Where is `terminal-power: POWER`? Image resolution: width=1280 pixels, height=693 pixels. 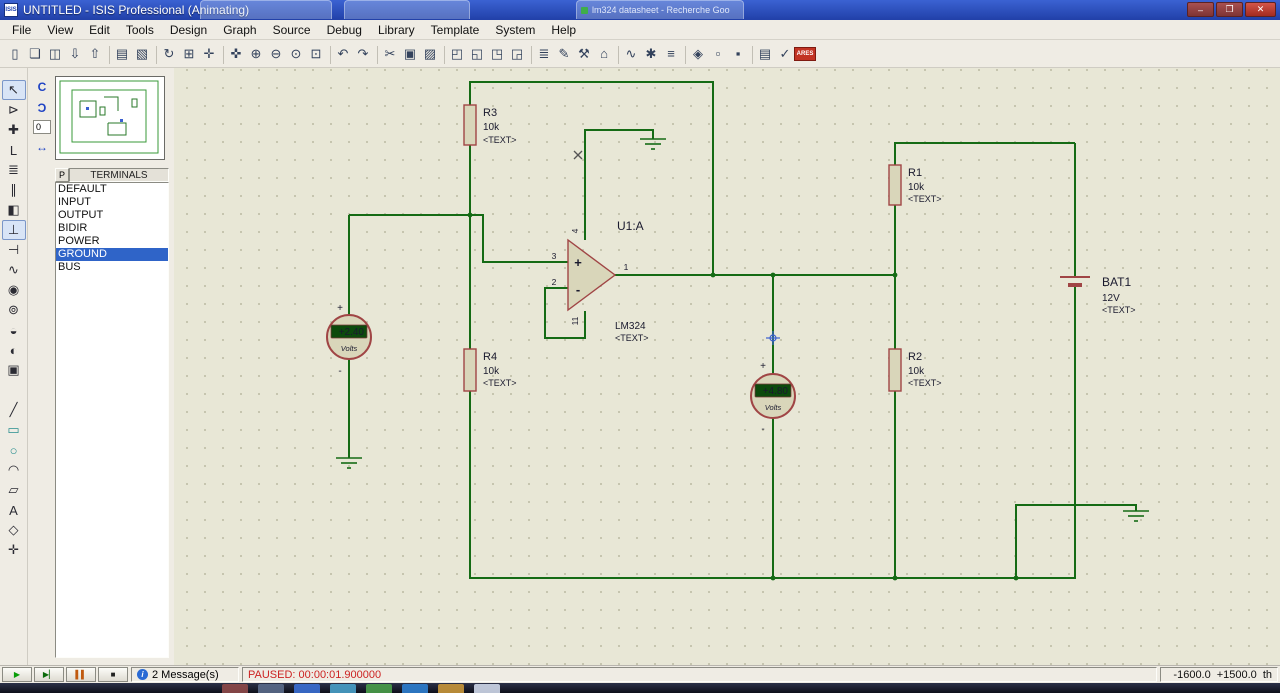
terminal-power: POWER is located at coordinates (112, 241).